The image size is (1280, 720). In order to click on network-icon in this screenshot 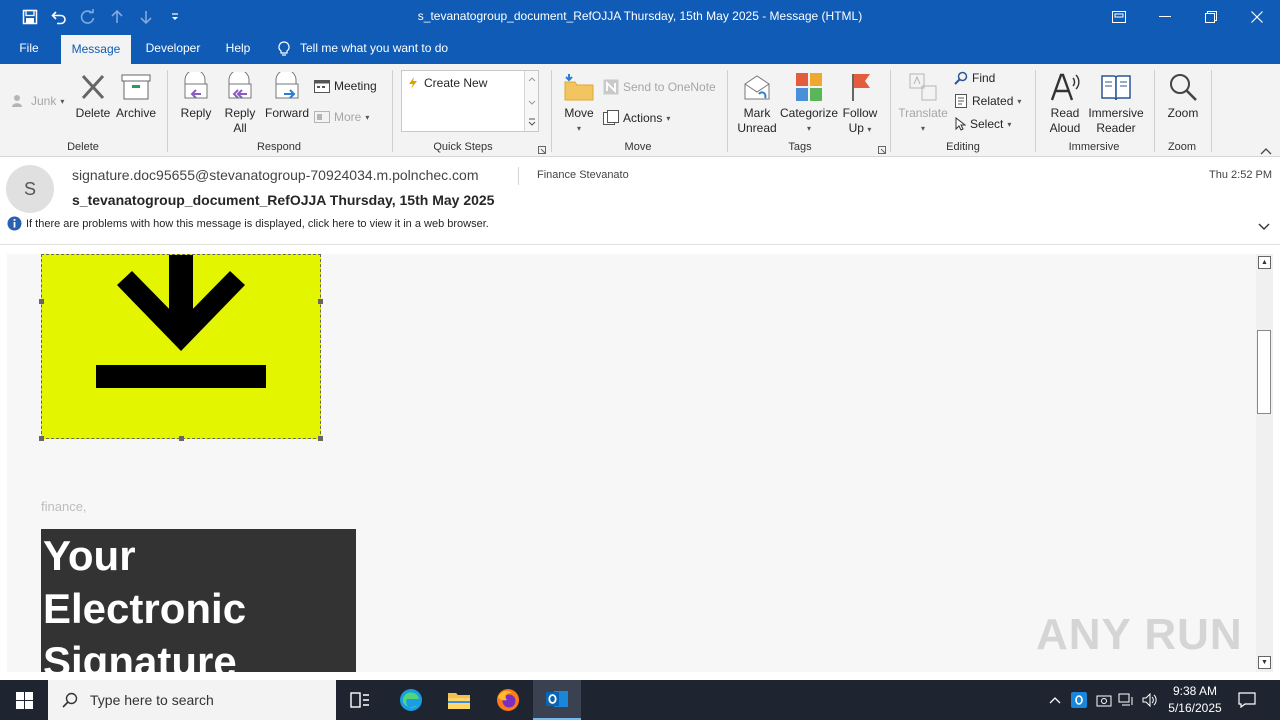, I will do `click(1126, 700)`.